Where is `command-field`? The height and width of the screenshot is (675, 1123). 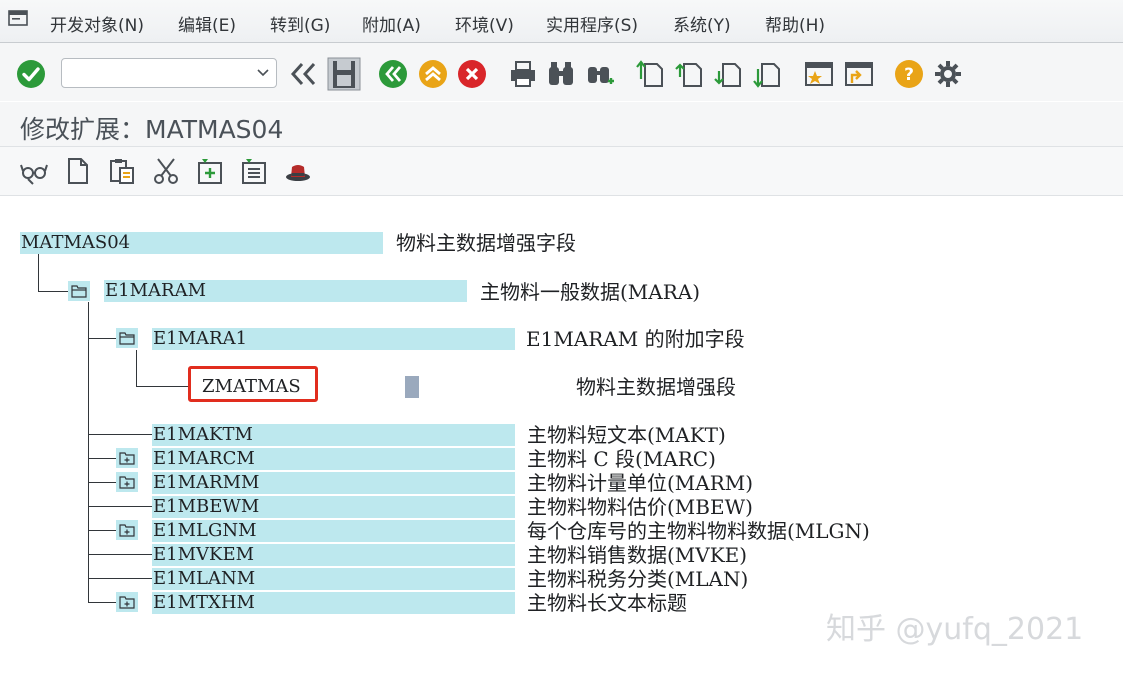
command-field is located at coordinates (169, 73).